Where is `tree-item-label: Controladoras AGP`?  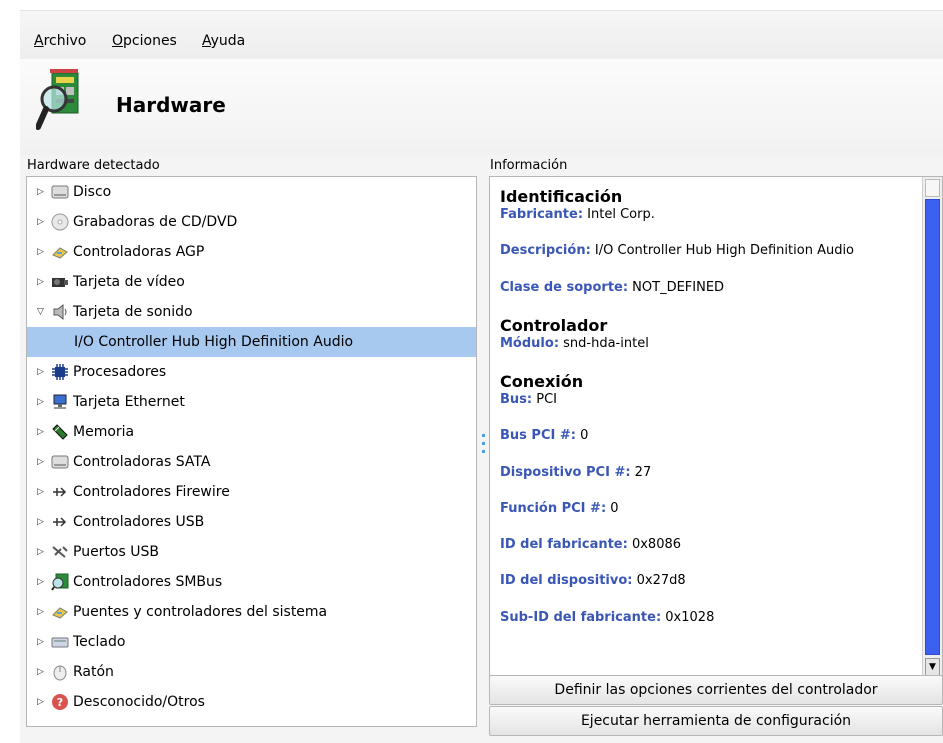 tree-item-label: Controladoras AGP is located at coordinates (139, 252).